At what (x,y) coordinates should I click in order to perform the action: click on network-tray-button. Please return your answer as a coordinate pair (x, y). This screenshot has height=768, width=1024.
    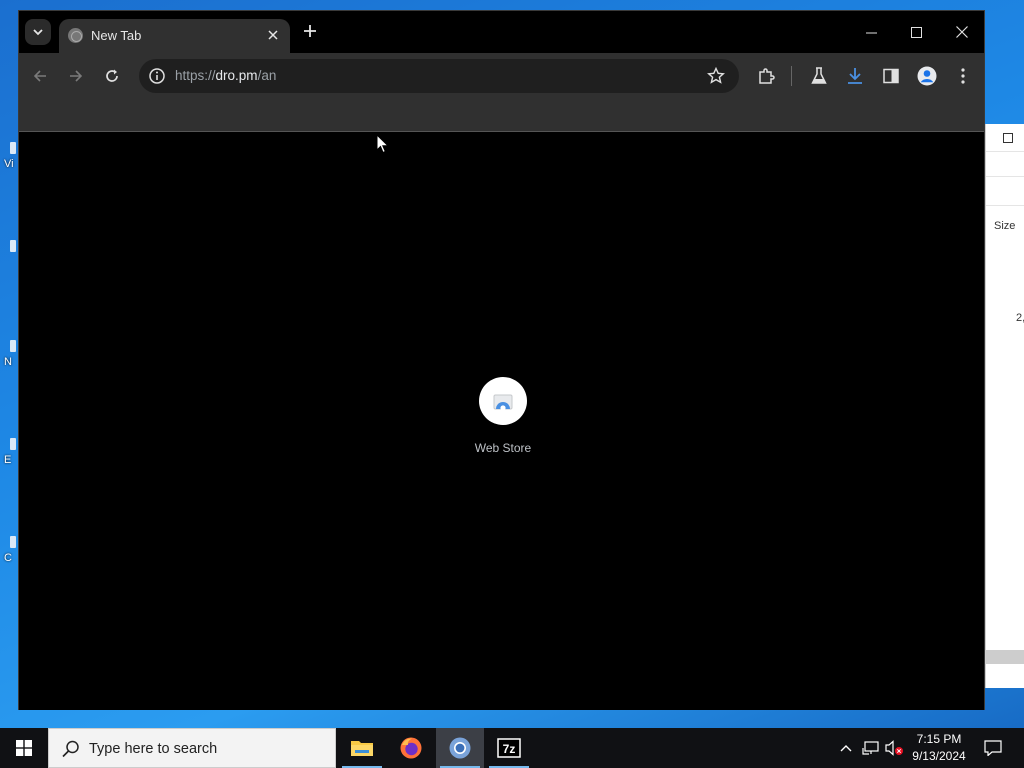
    Looking at the image, I should click on (871, 748).